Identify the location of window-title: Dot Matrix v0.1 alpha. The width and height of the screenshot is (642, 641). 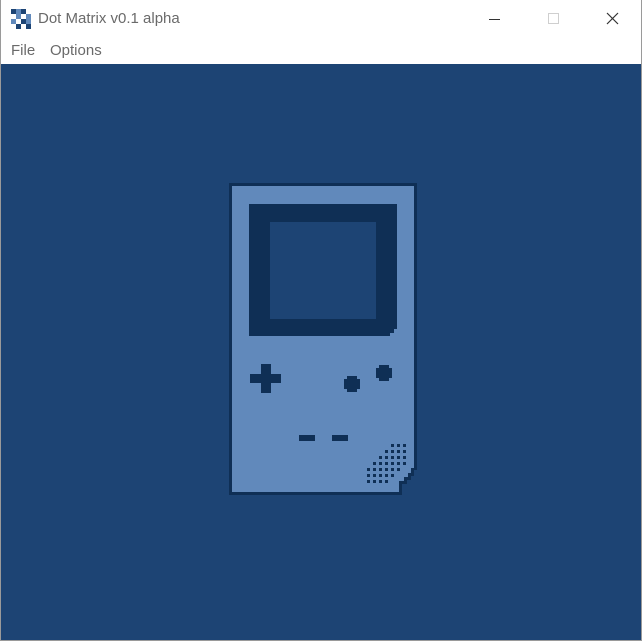
(109, 18).